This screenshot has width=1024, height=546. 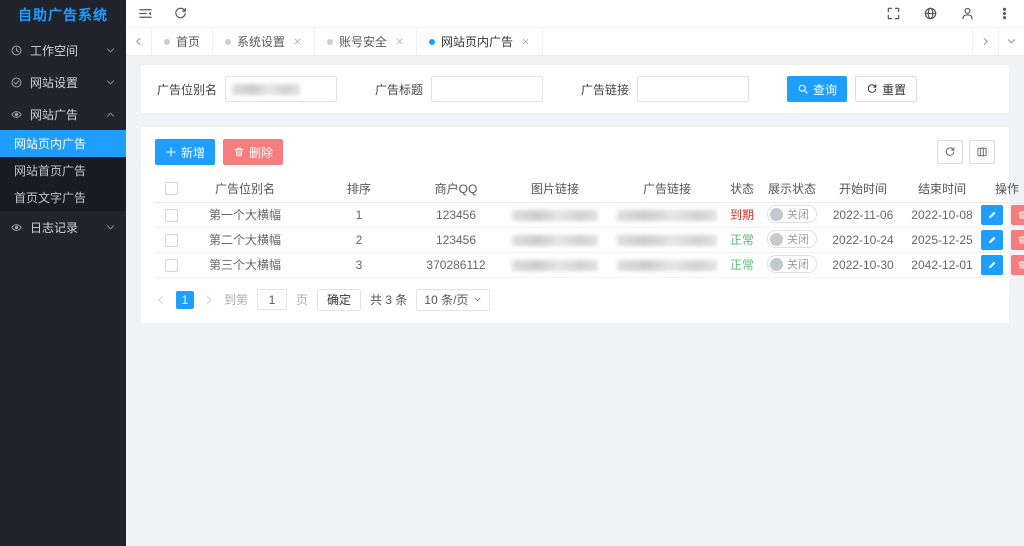 What do you see at coordinates (985, 41) in the screenshot?
I see `tabs-scroll-right-icon` at bounding box center [985, 41].